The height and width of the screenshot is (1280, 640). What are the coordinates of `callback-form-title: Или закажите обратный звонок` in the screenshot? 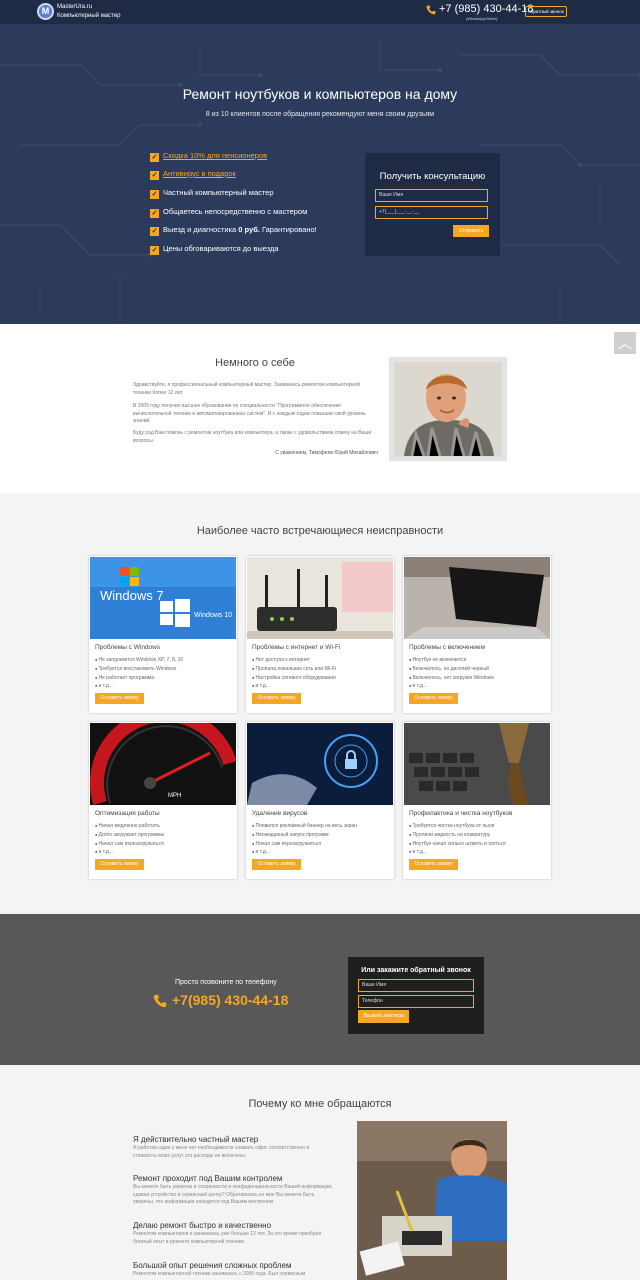 It's located at (416, 970).